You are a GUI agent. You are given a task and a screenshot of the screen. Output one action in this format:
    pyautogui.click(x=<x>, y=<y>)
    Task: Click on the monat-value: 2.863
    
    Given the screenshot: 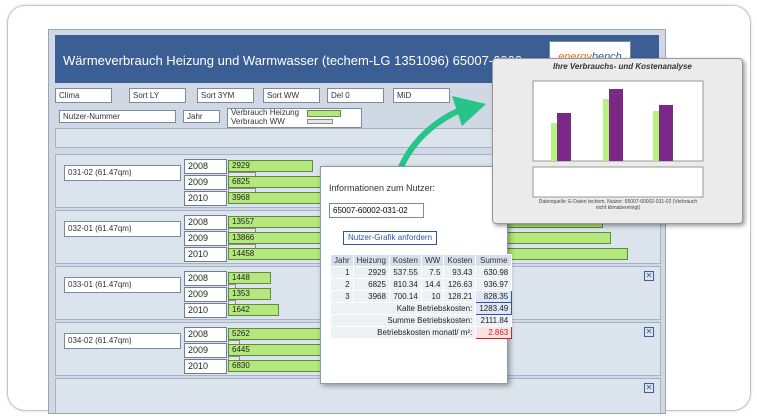 What is the action you would take?
    pyautogui.click(x=494, y=332)
    